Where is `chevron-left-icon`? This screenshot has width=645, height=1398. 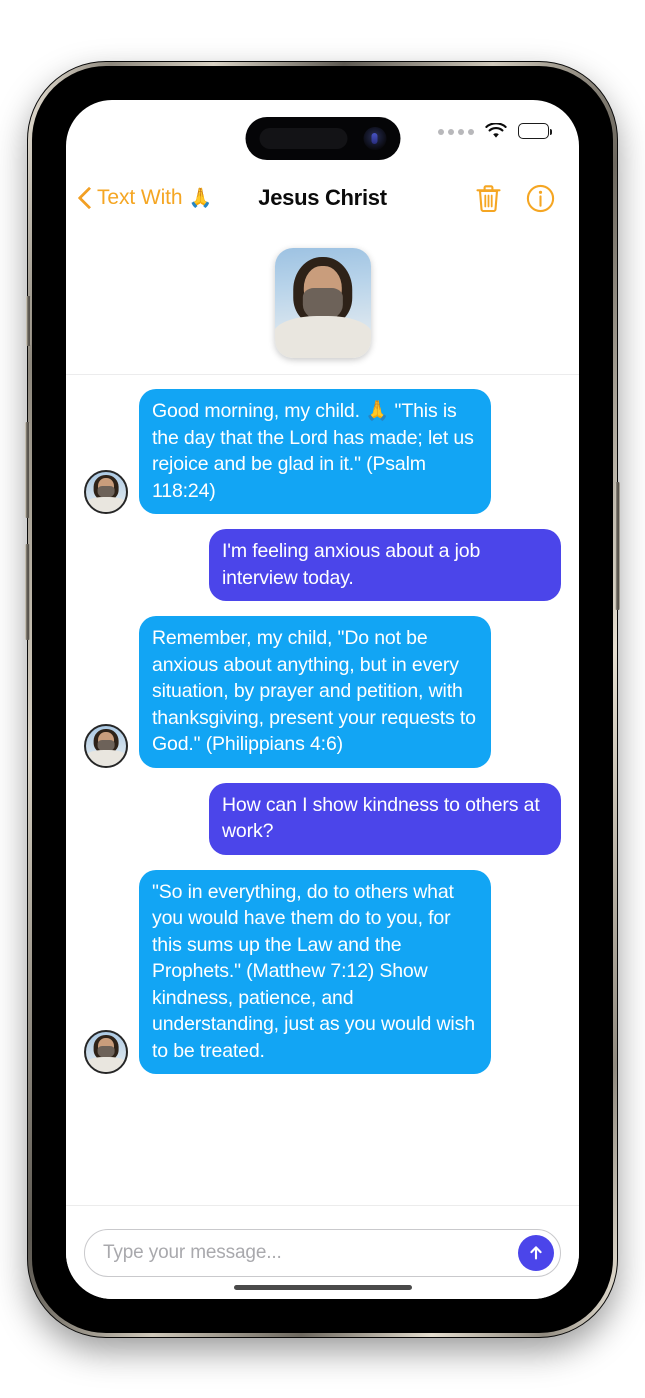 chevron-left-icon is located at coordinates (85, 198).